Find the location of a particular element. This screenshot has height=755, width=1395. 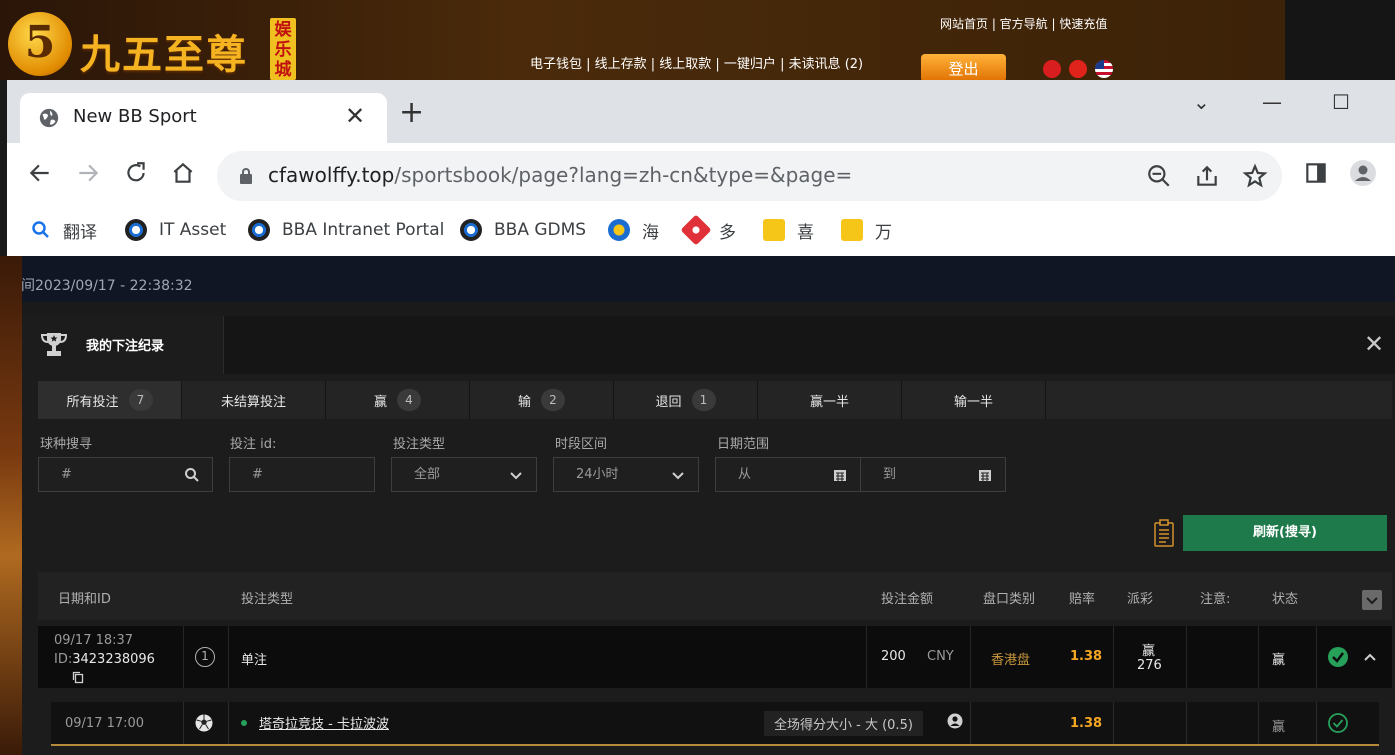

search-icon is located at coordinates (40, 229).